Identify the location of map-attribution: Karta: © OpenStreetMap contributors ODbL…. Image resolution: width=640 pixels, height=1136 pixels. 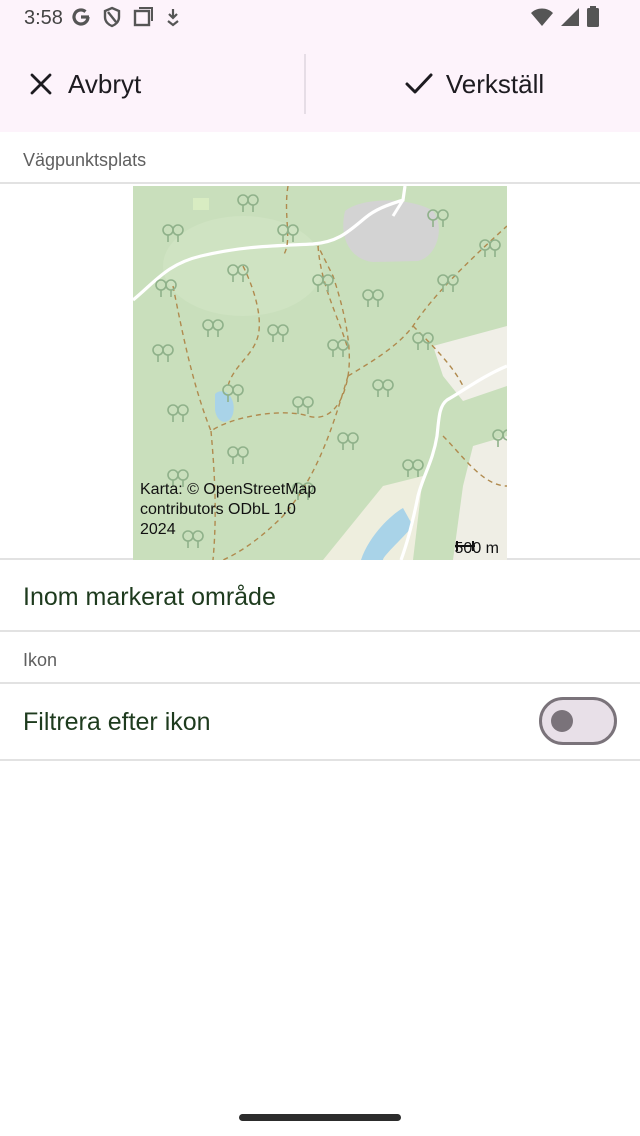
(228, 509).